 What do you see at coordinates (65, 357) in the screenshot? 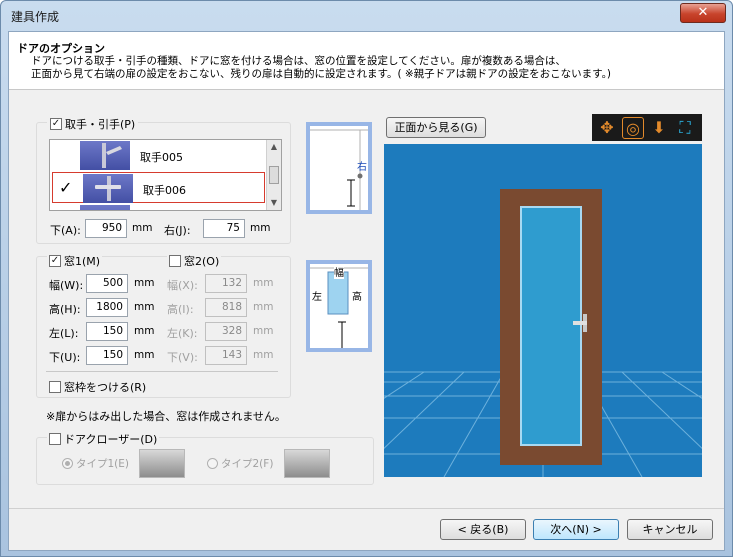
I see `window1-bottom-label: 下(U):` at bounding box center [65, 357].